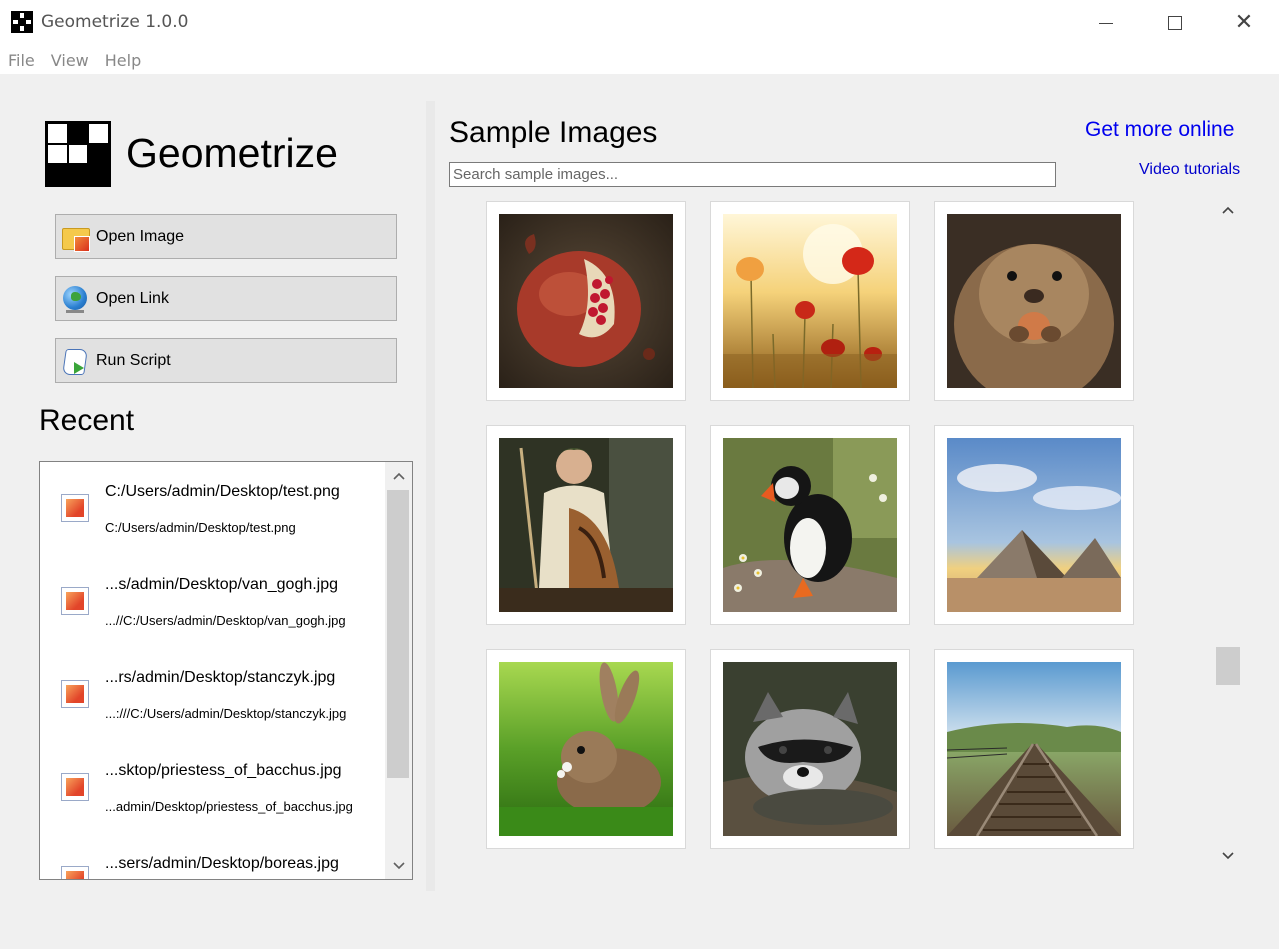 The height and width of the screenshot is (949, 1279). I want to click on recent-item-name: ...s/admin/Desktop/van_gogh.jpg, so click(222, 584).